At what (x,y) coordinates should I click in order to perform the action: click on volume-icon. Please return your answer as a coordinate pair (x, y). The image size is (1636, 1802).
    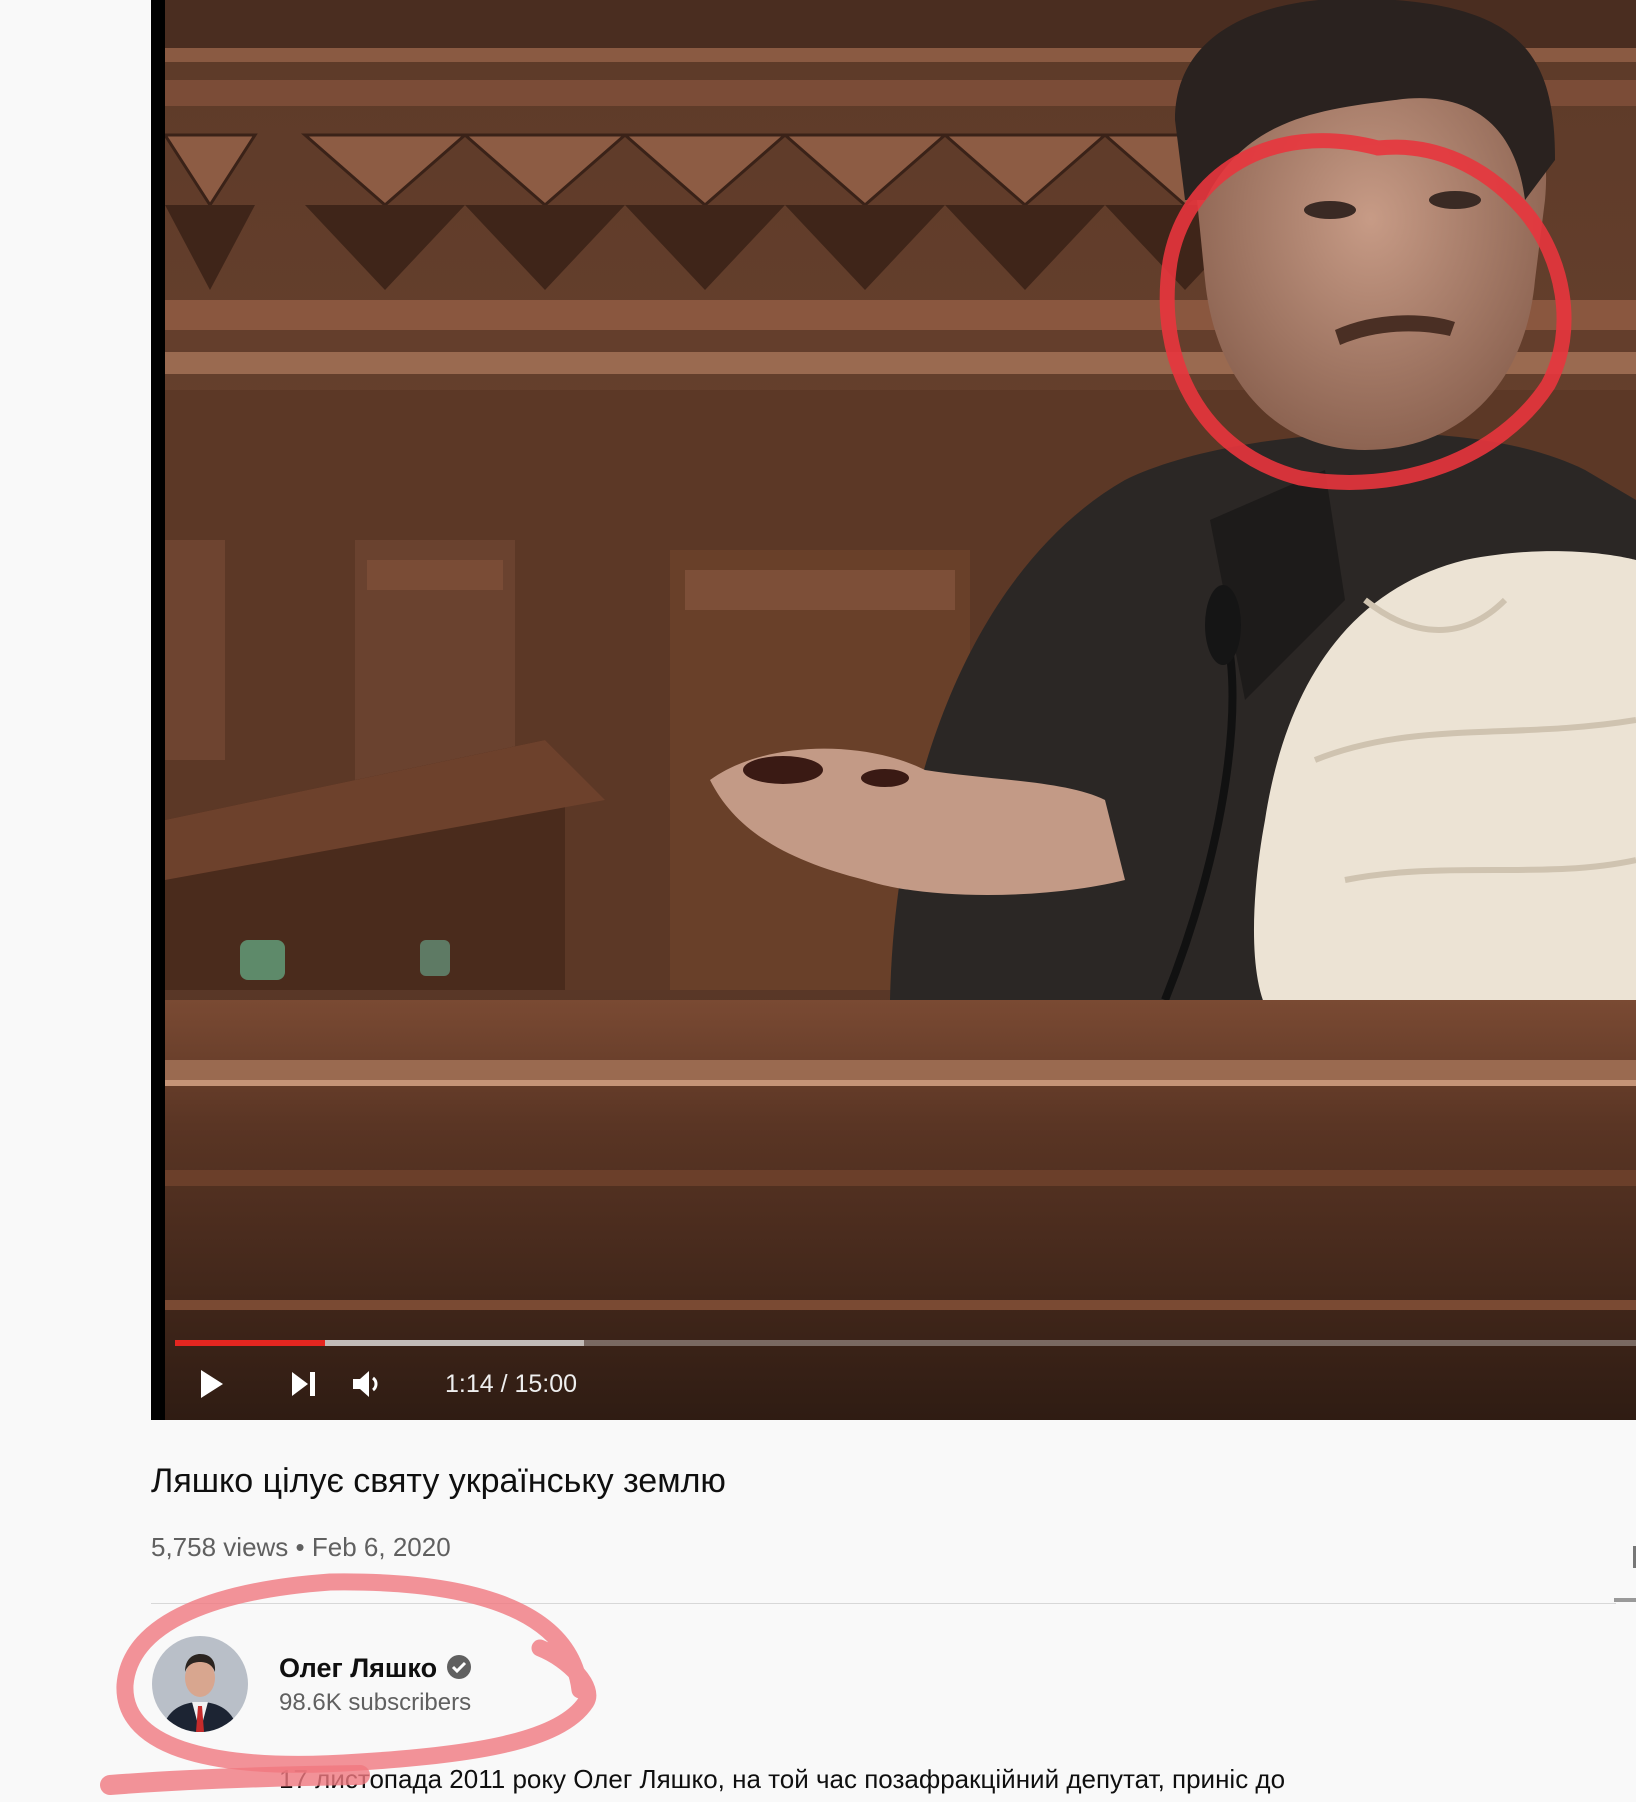
    Looking at the image, I should click on (365, 1384).